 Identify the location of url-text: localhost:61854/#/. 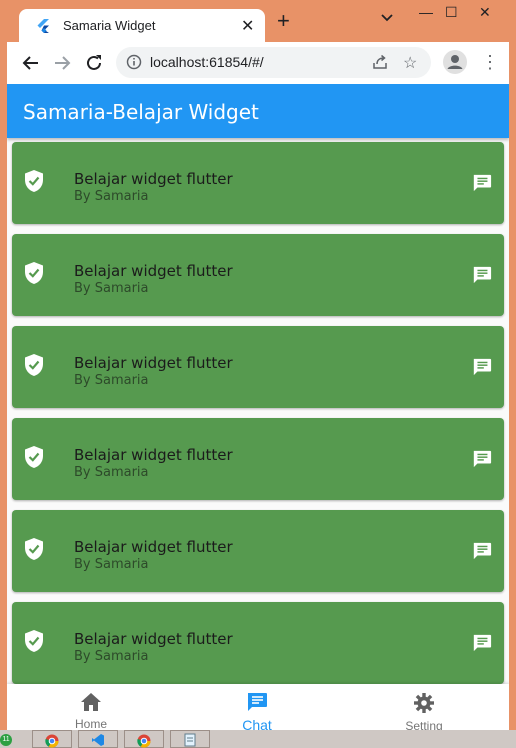
(207, 62).